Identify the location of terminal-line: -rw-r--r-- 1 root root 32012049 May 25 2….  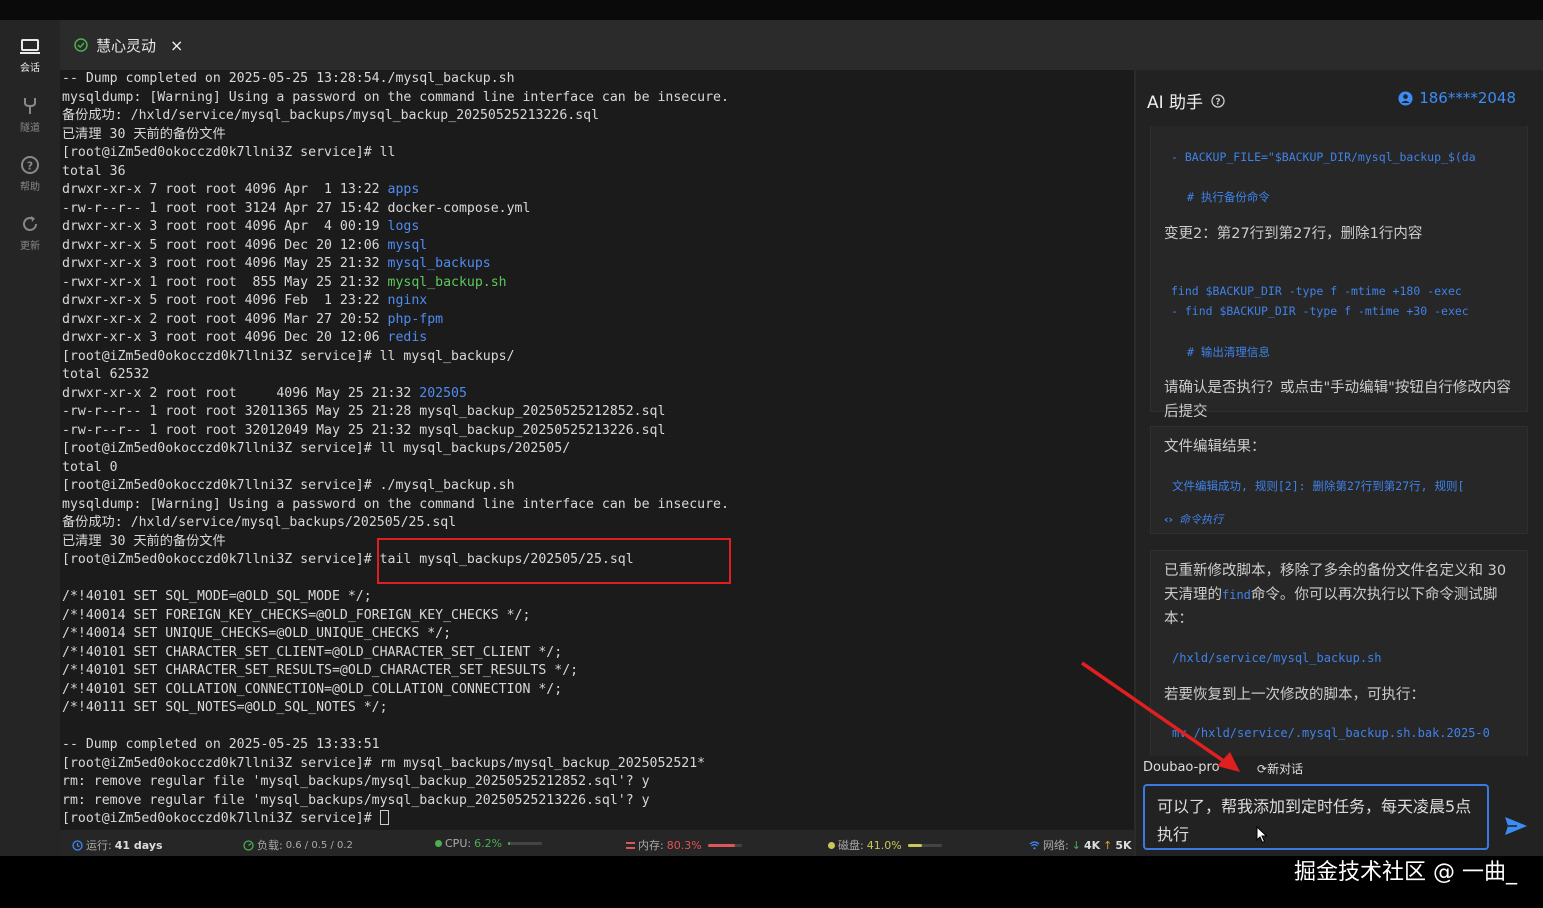
(395, 431).